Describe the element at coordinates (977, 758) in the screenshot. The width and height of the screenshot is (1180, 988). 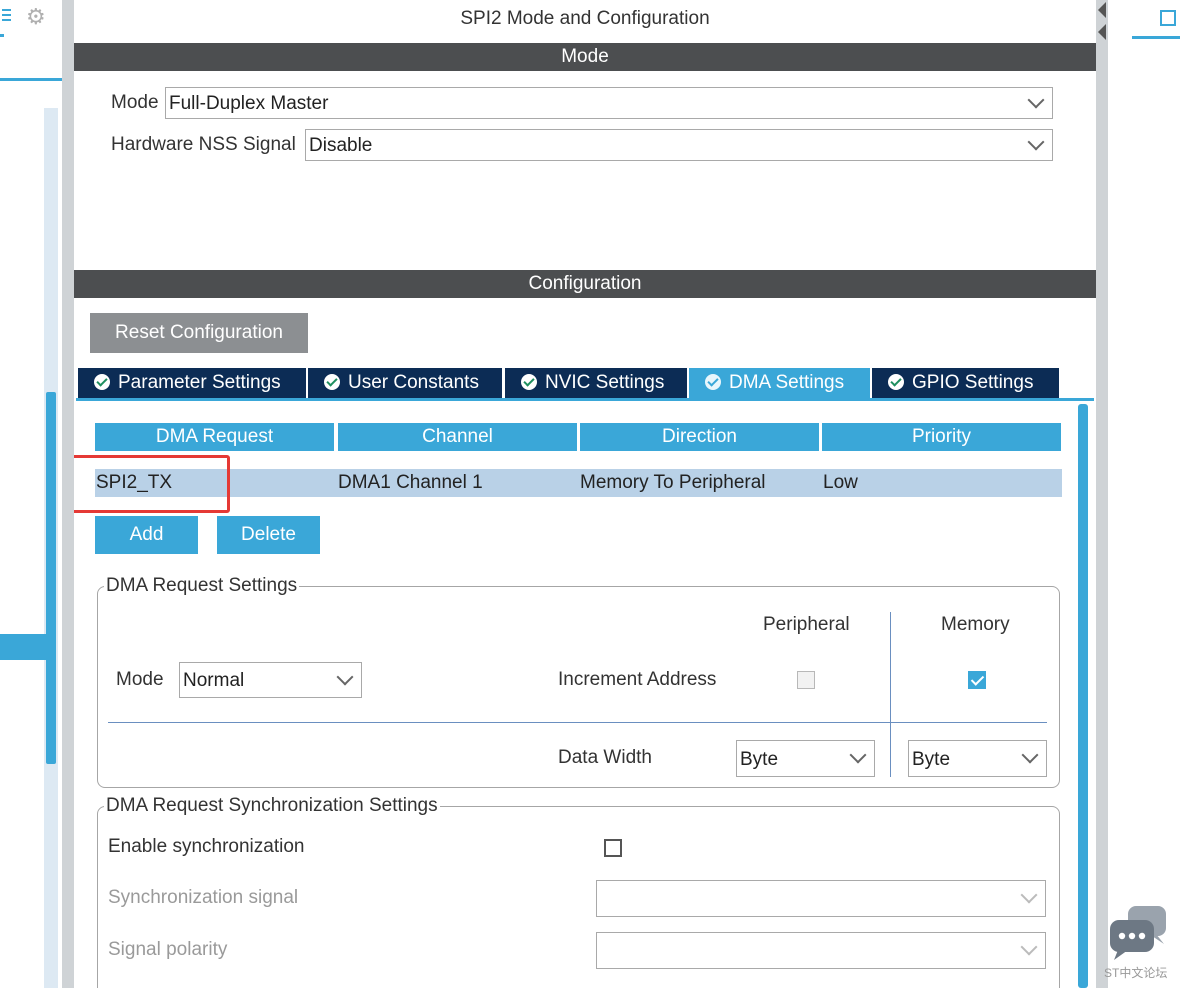
I see `memory-data-width-select: Byte` at that location.